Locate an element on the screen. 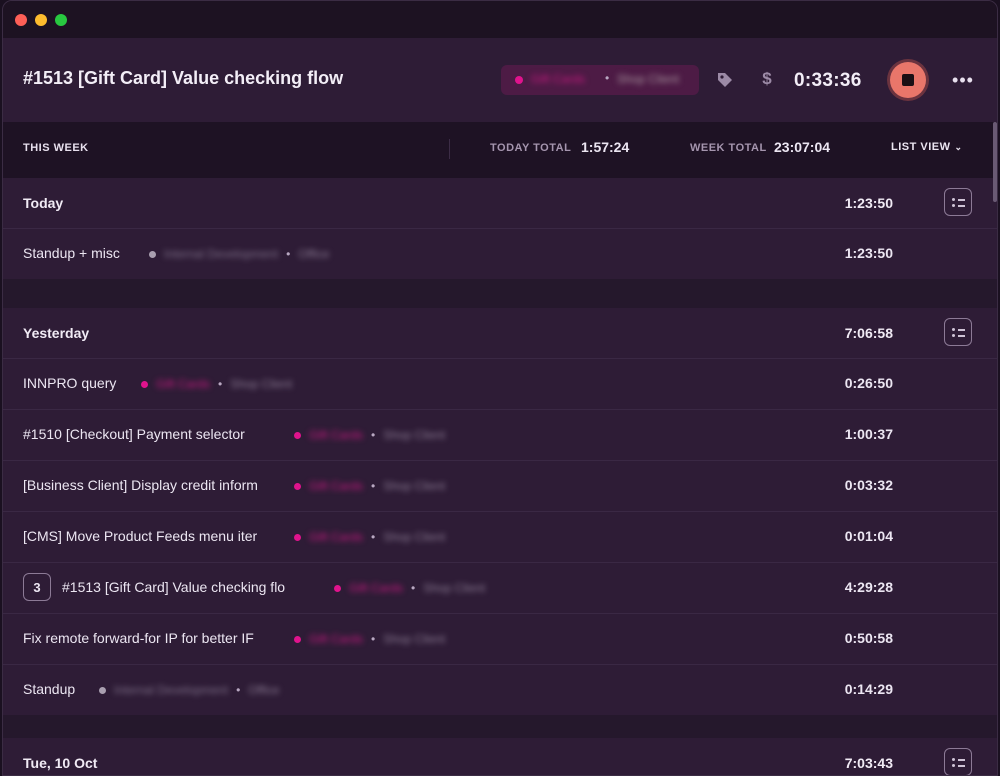 The height and width of the screenshot is (776, 1000). day-total: 1:23:50 is located at coordinates (868, 203).